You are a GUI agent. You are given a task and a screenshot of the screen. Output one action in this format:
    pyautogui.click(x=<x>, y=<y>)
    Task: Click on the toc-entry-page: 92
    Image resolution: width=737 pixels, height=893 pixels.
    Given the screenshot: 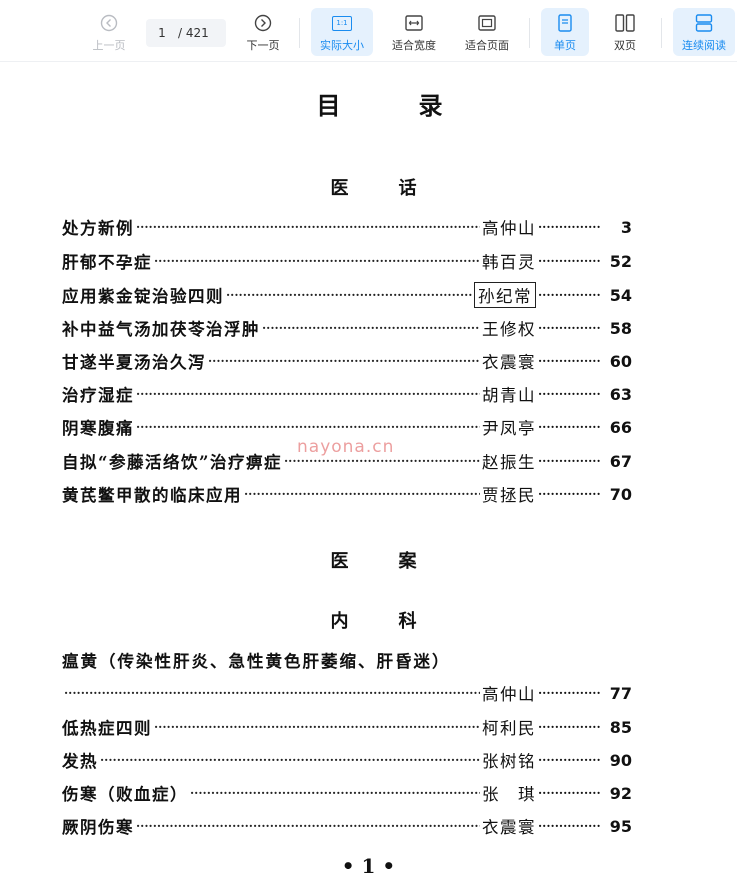 What is the action you would take?
    pyautogui.click(x=620, y=793)
    